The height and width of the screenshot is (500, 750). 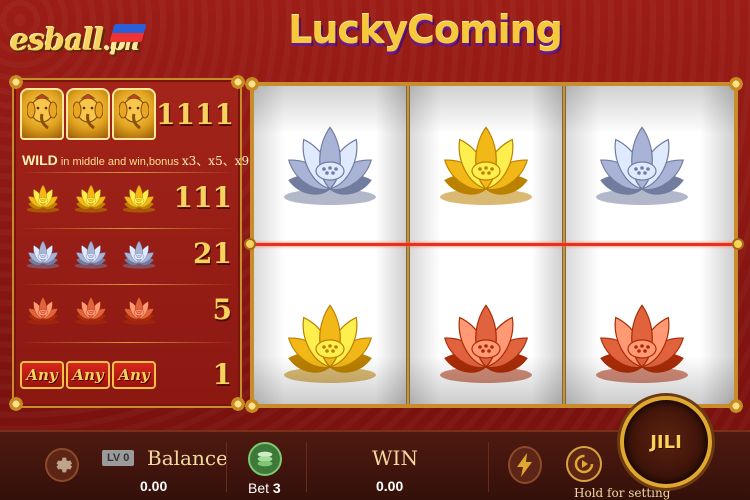 I want to click on game-title: LuckyComing, so click(x=425, y=30).